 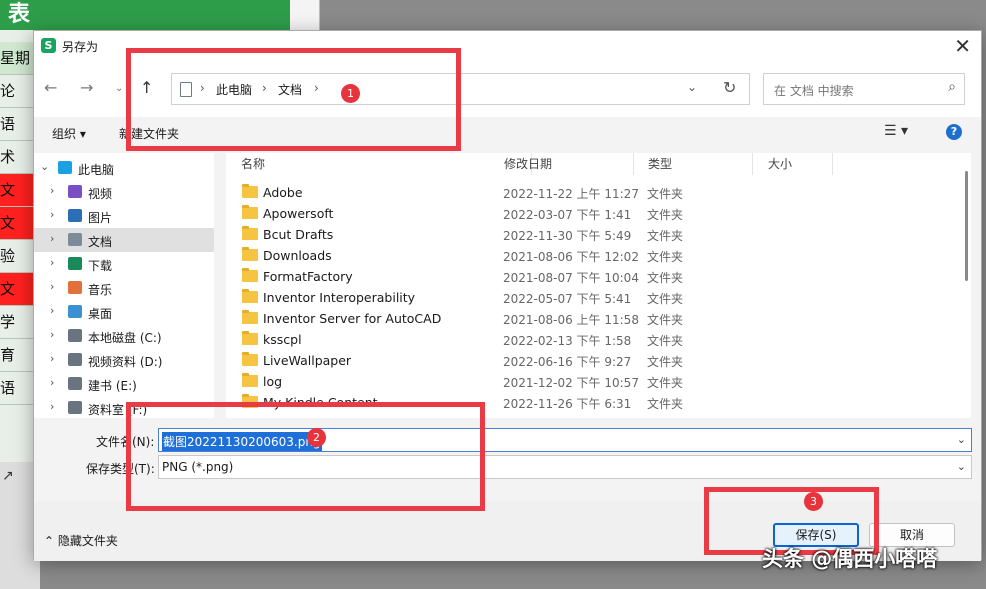 I want to click on tree-item: › 图片, so click(x=124, y=216).